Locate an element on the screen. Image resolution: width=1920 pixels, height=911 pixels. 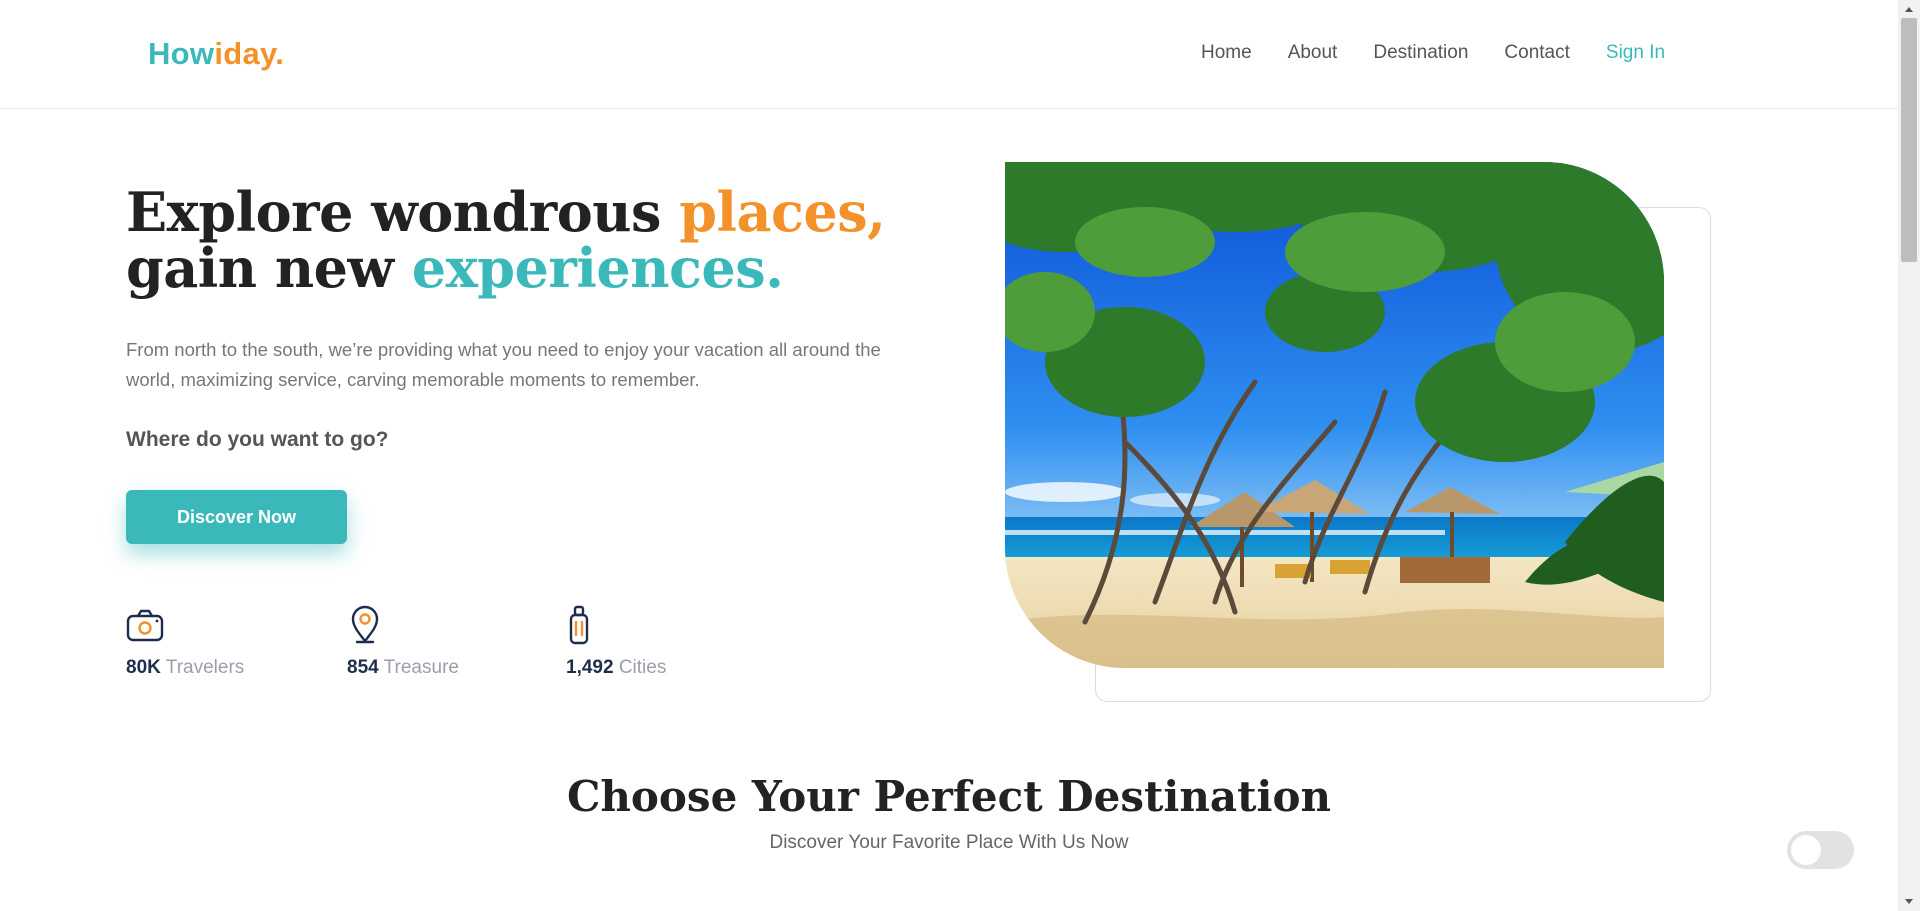
nav-contact-link: Contact is located at coordinates (1536, 53).